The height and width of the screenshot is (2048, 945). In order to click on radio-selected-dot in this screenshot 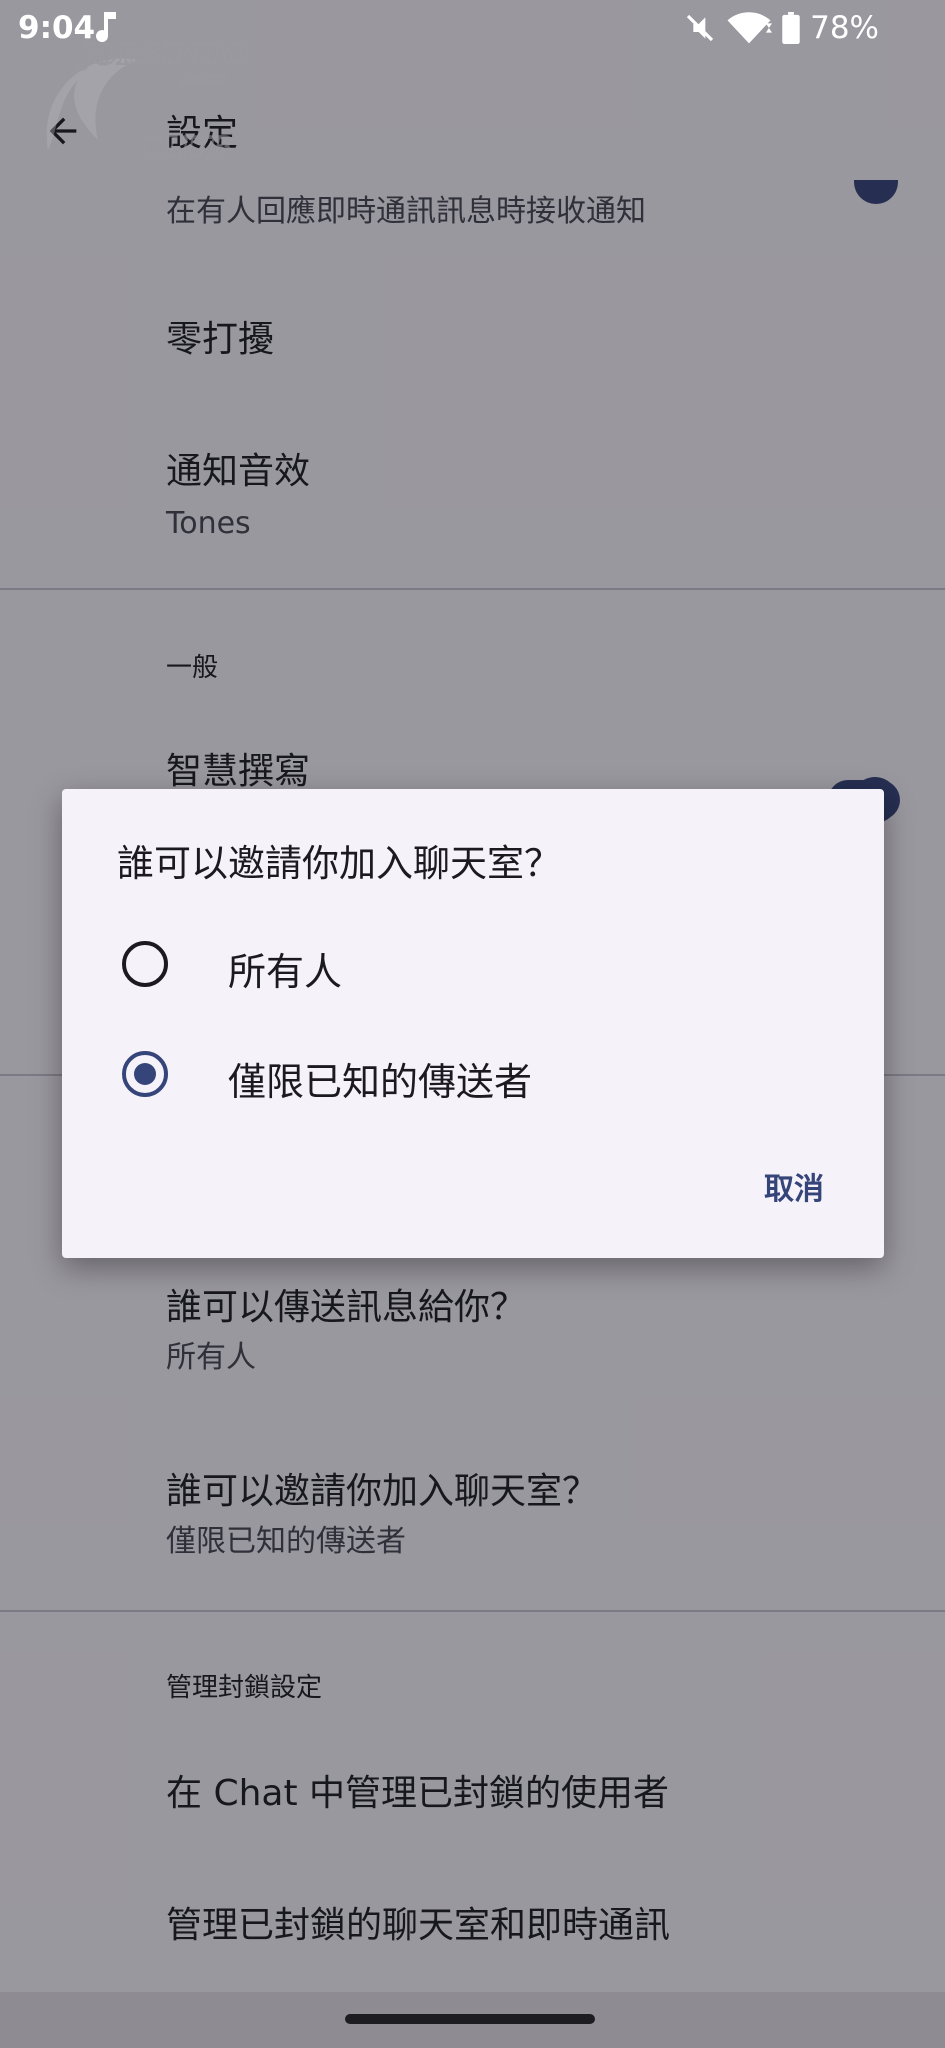, I will do `click(145, 1074)`.